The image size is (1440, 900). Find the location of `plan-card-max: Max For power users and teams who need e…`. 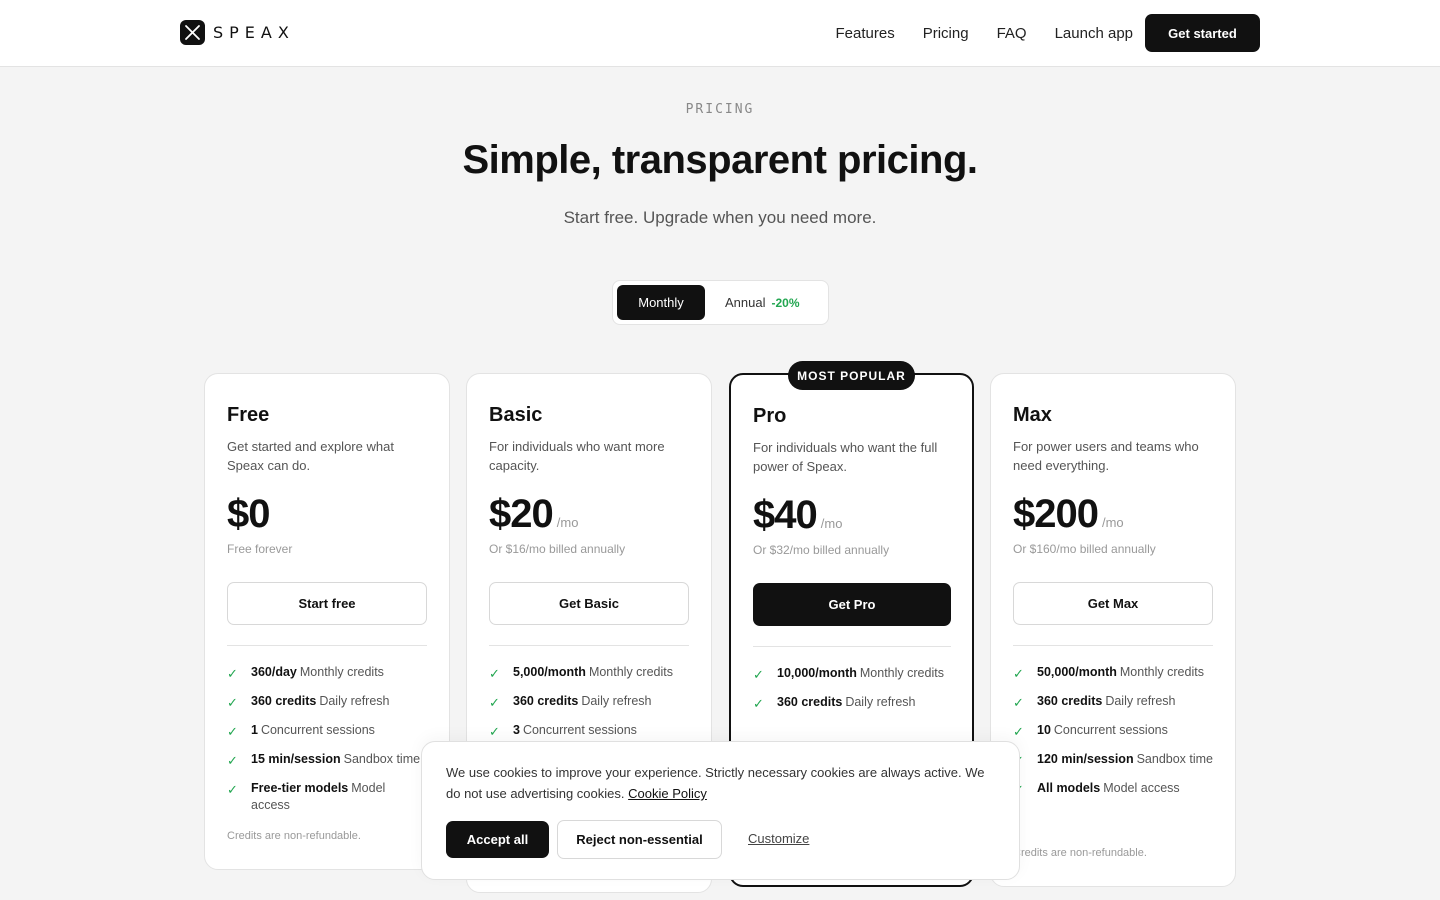

plan-card-max: Max For power users and teams who need e… is located at coordinates (1113, 630).